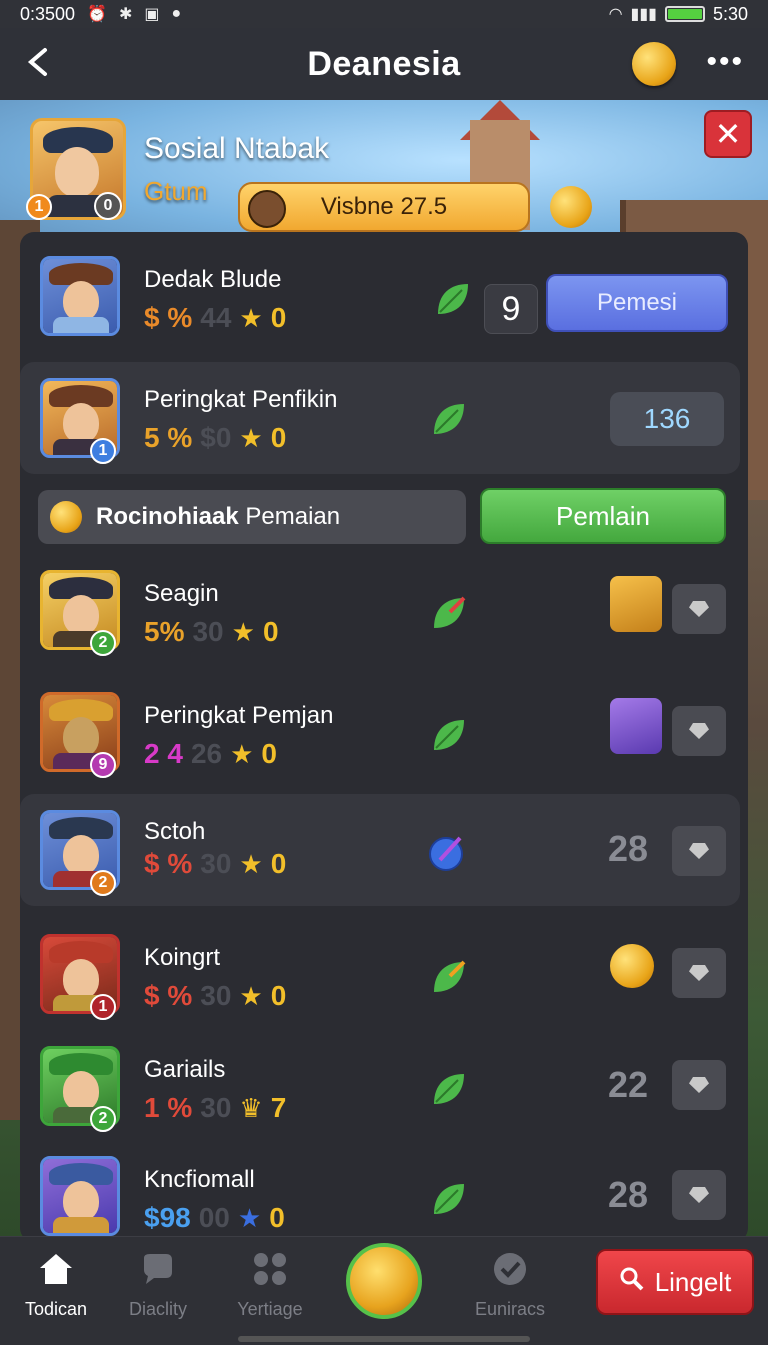 The width and height of the screenshot is (768, 1345). I want to click on chevron-left-icon, so click(37, 62).